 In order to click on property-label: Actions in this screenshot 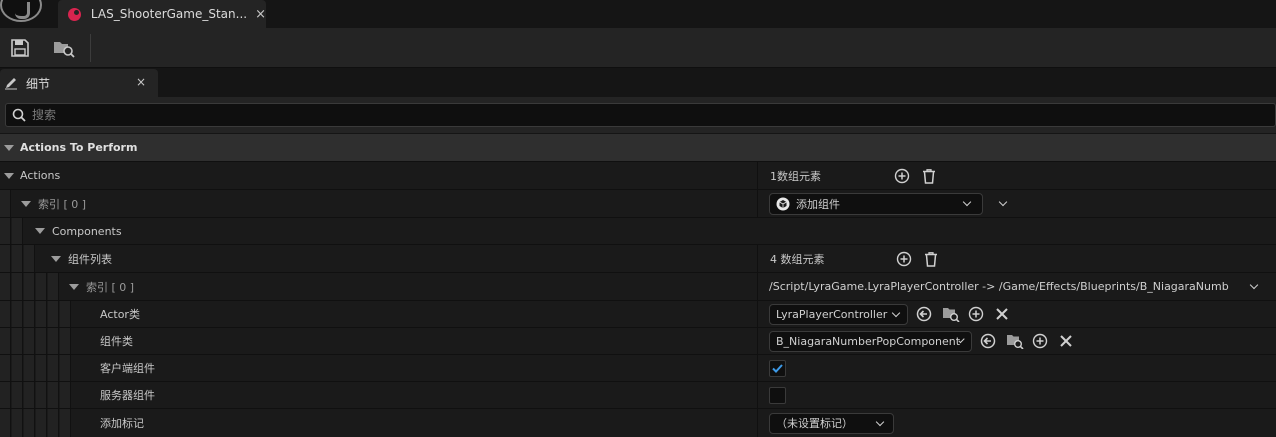, I will do `click(40, 175)`.